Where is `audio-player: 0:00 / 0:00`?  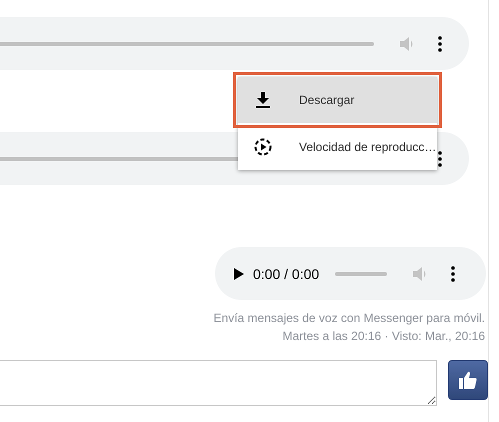
audio-player: 0:00 / 0:00 is located at coordinates (350, 273).